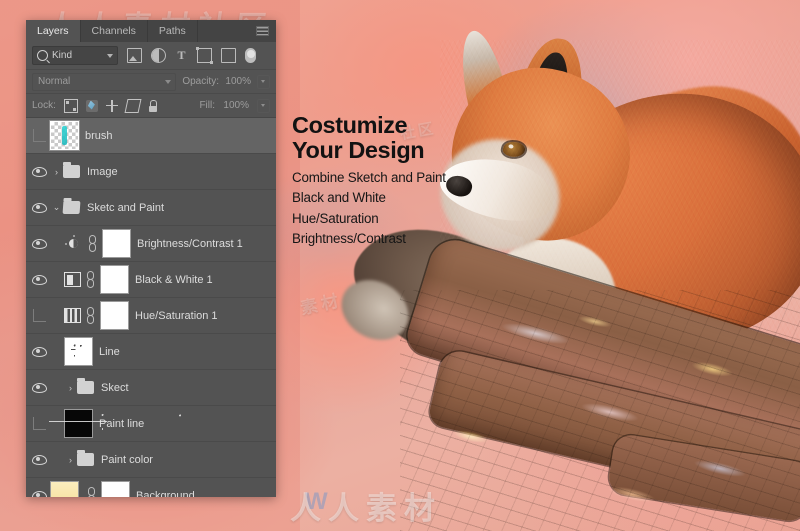 The width and height of the screenshot is (800, 531). I want to click on adjustment-layer-icon, so click(158, 55).